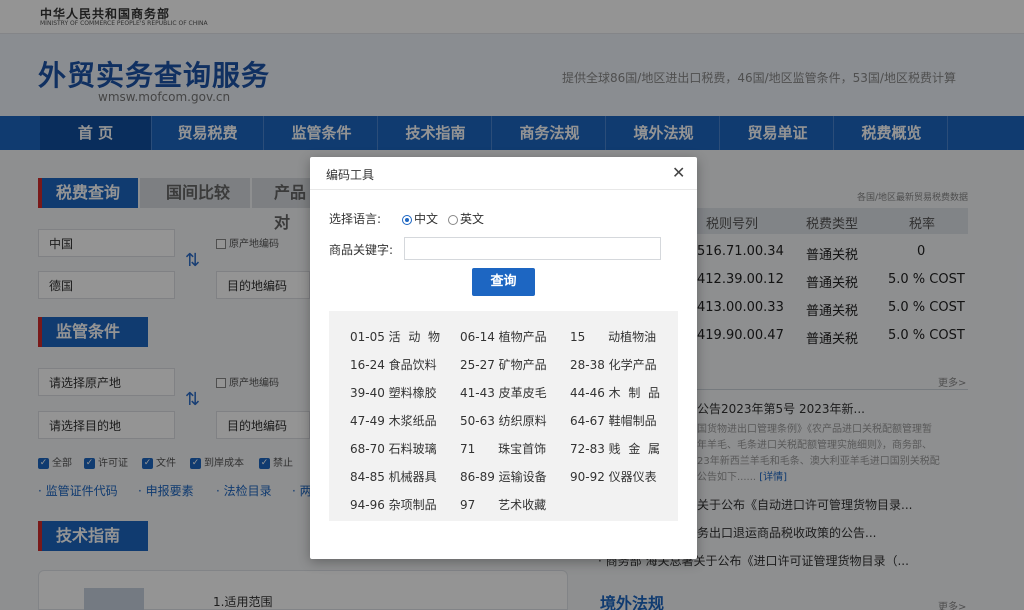 This screenshot has width=1024, height=610. What do you see at coordinates (453, 219) in the screenshot?
I see `radio-icon` at bounding box center [453, 219].